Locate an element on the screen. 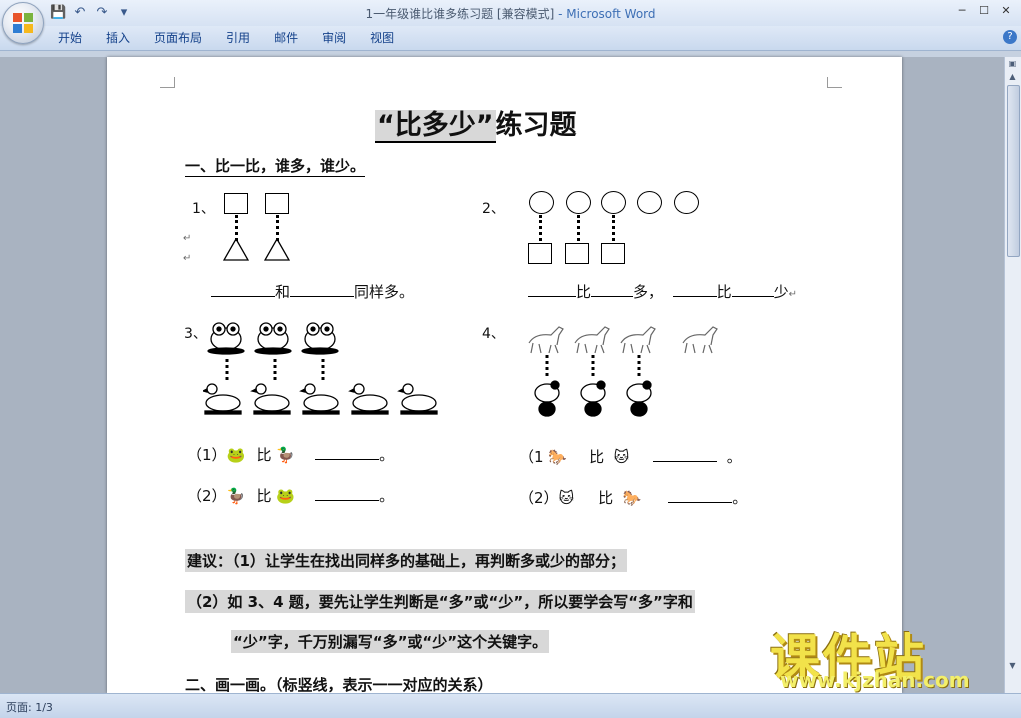 Image resolution: width=1021 pixels, height=718 pixels. vertical-scrollbar: ▣ ▲ ▼ is located at coordinates (1012, 375).